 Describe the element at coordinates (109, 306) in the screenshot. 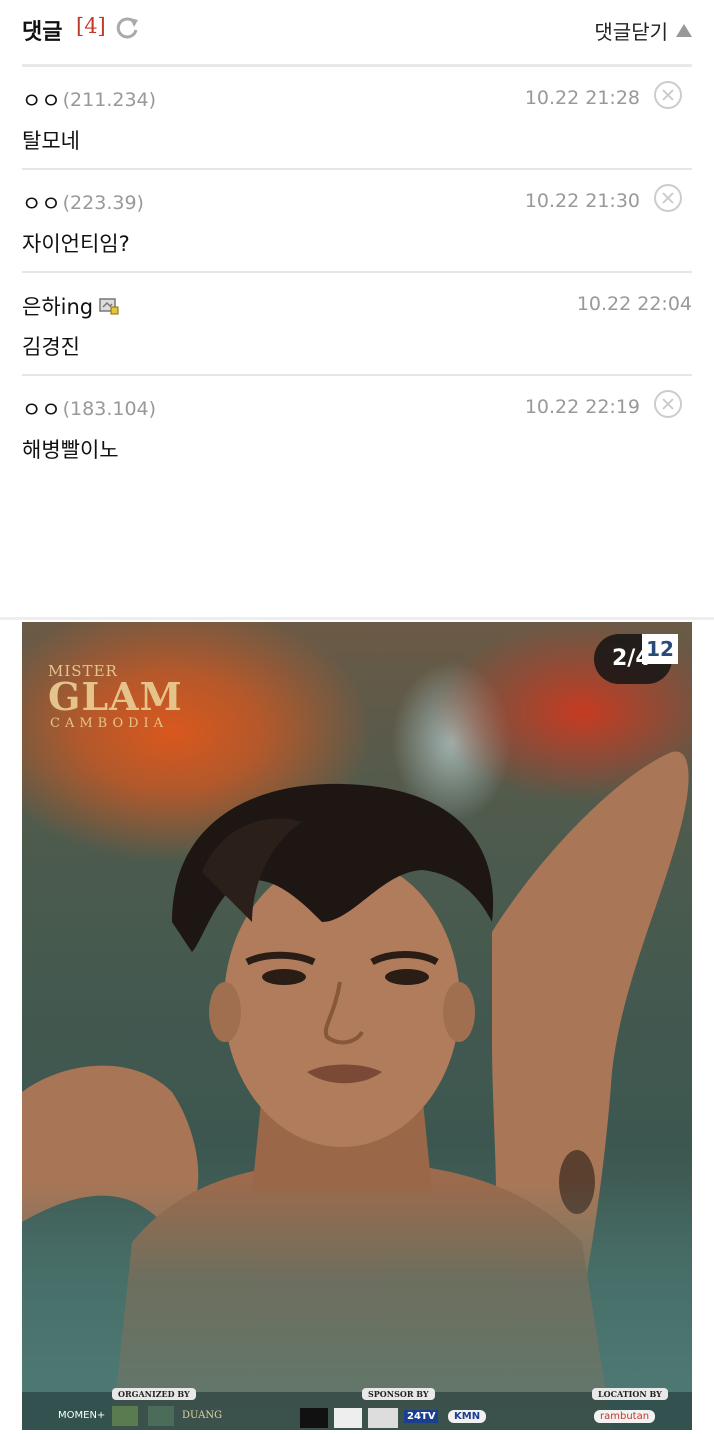

I see `member-badge-icon` at that location.